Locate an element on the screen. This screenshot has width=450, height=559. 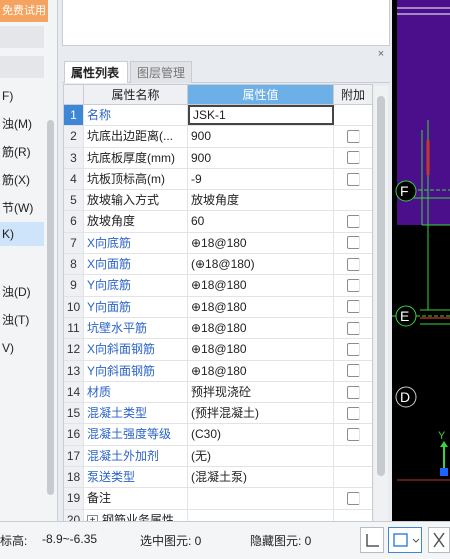
table-row: 18 泵送类型 (混凝土泵) is located at coordinates (218, 478).